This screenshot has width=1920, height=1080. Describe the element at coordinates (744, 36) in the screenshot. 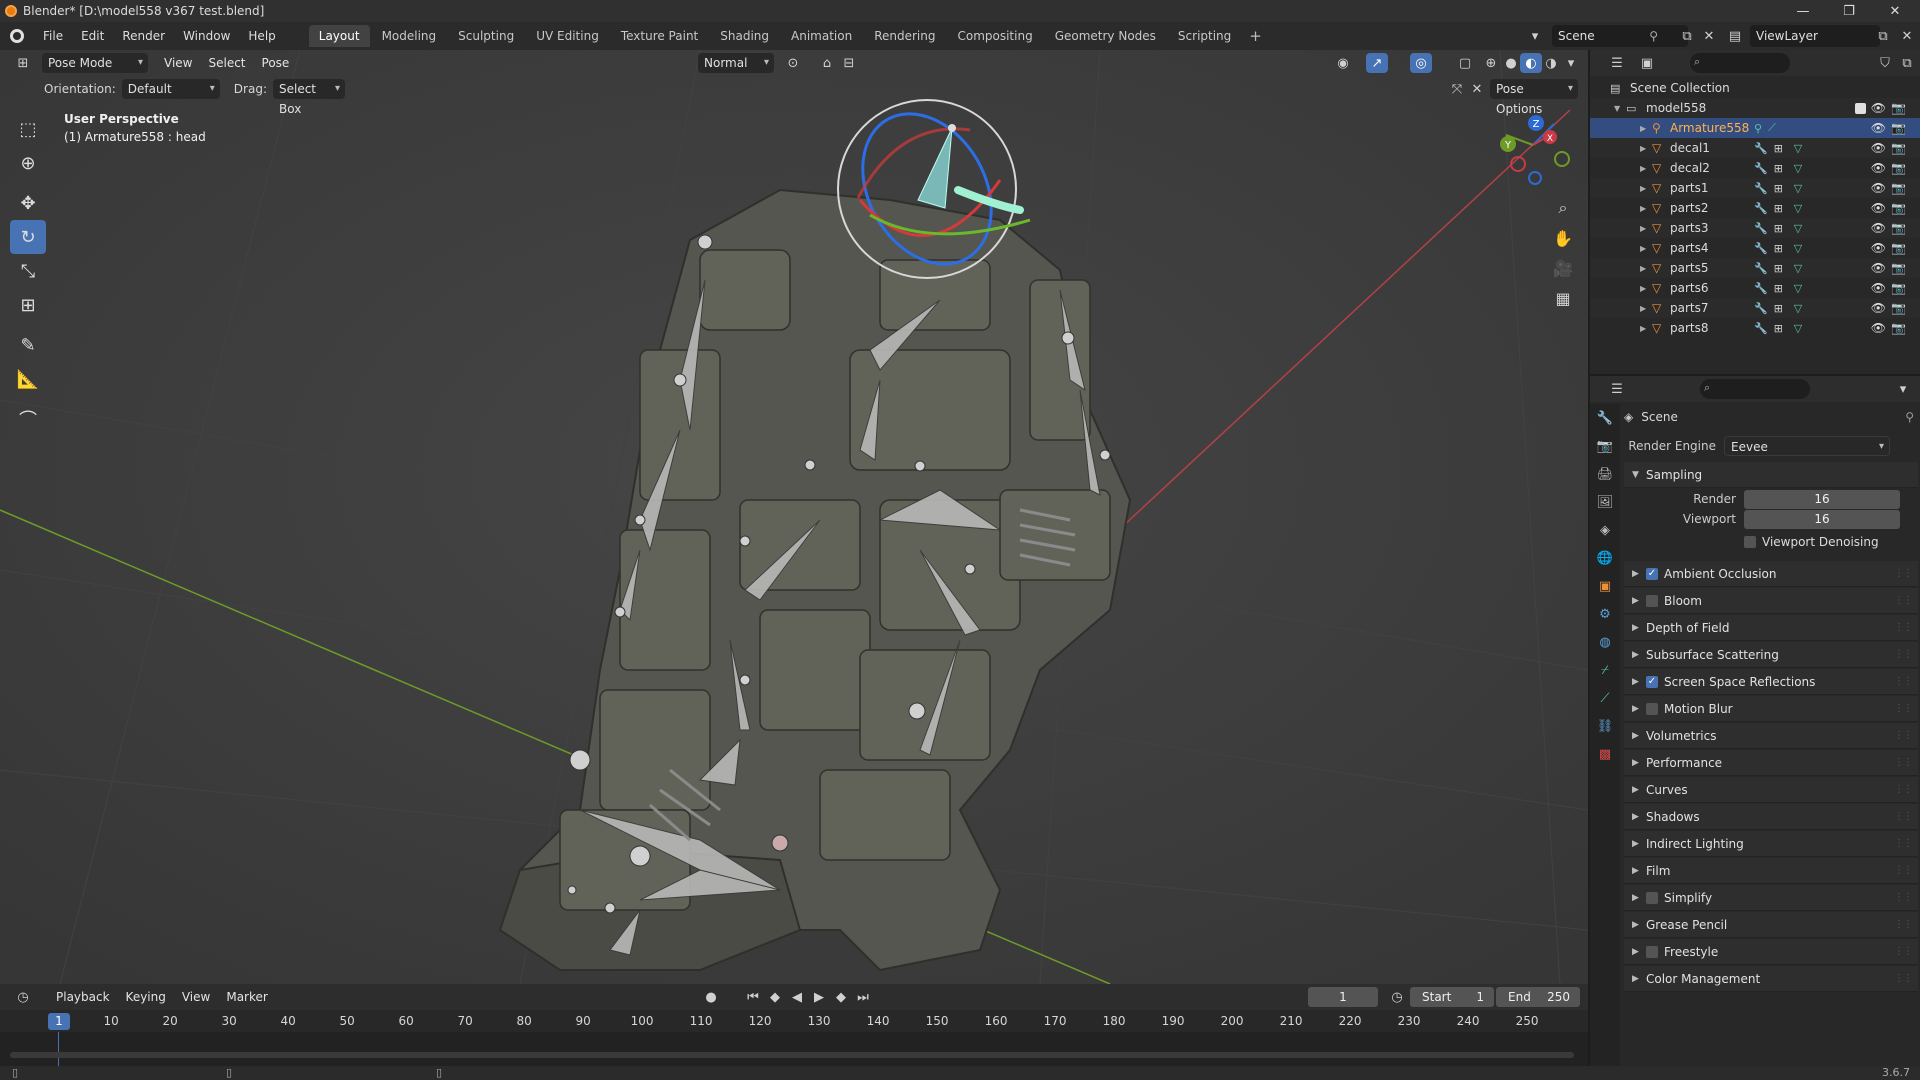

I see `tab-shading: Shading` at that location.